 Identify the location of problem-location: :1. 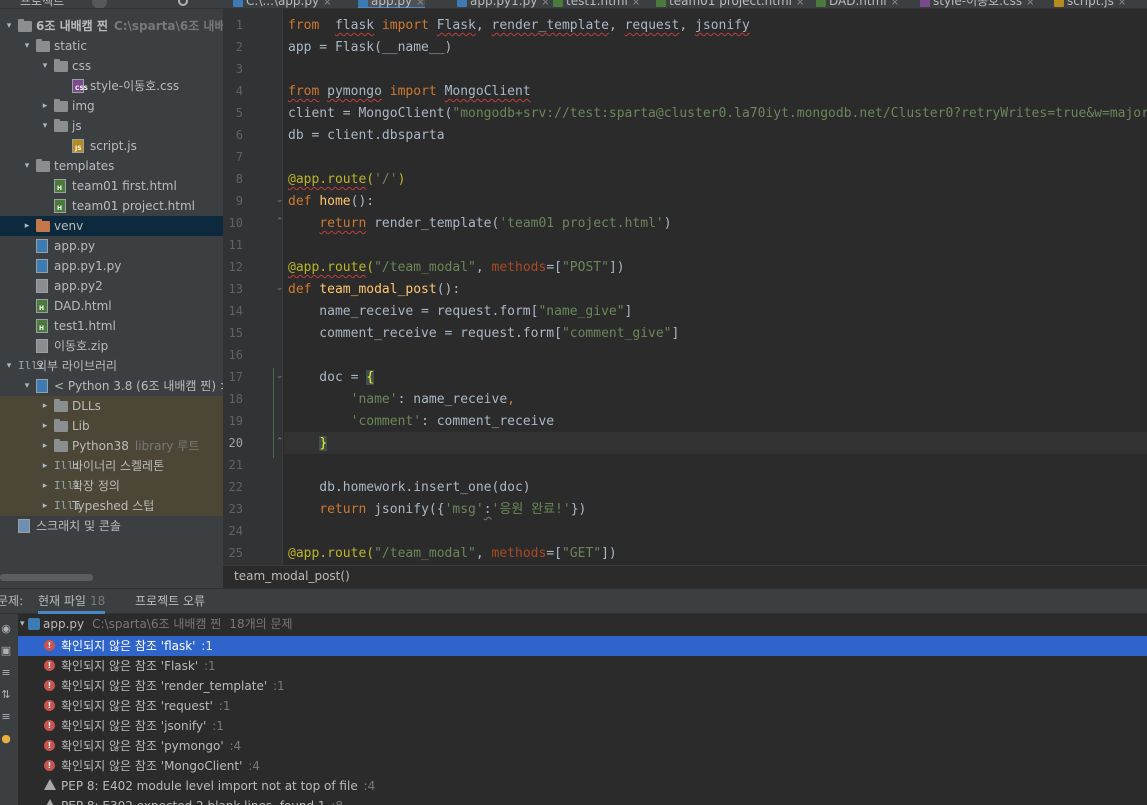
(277, 686).